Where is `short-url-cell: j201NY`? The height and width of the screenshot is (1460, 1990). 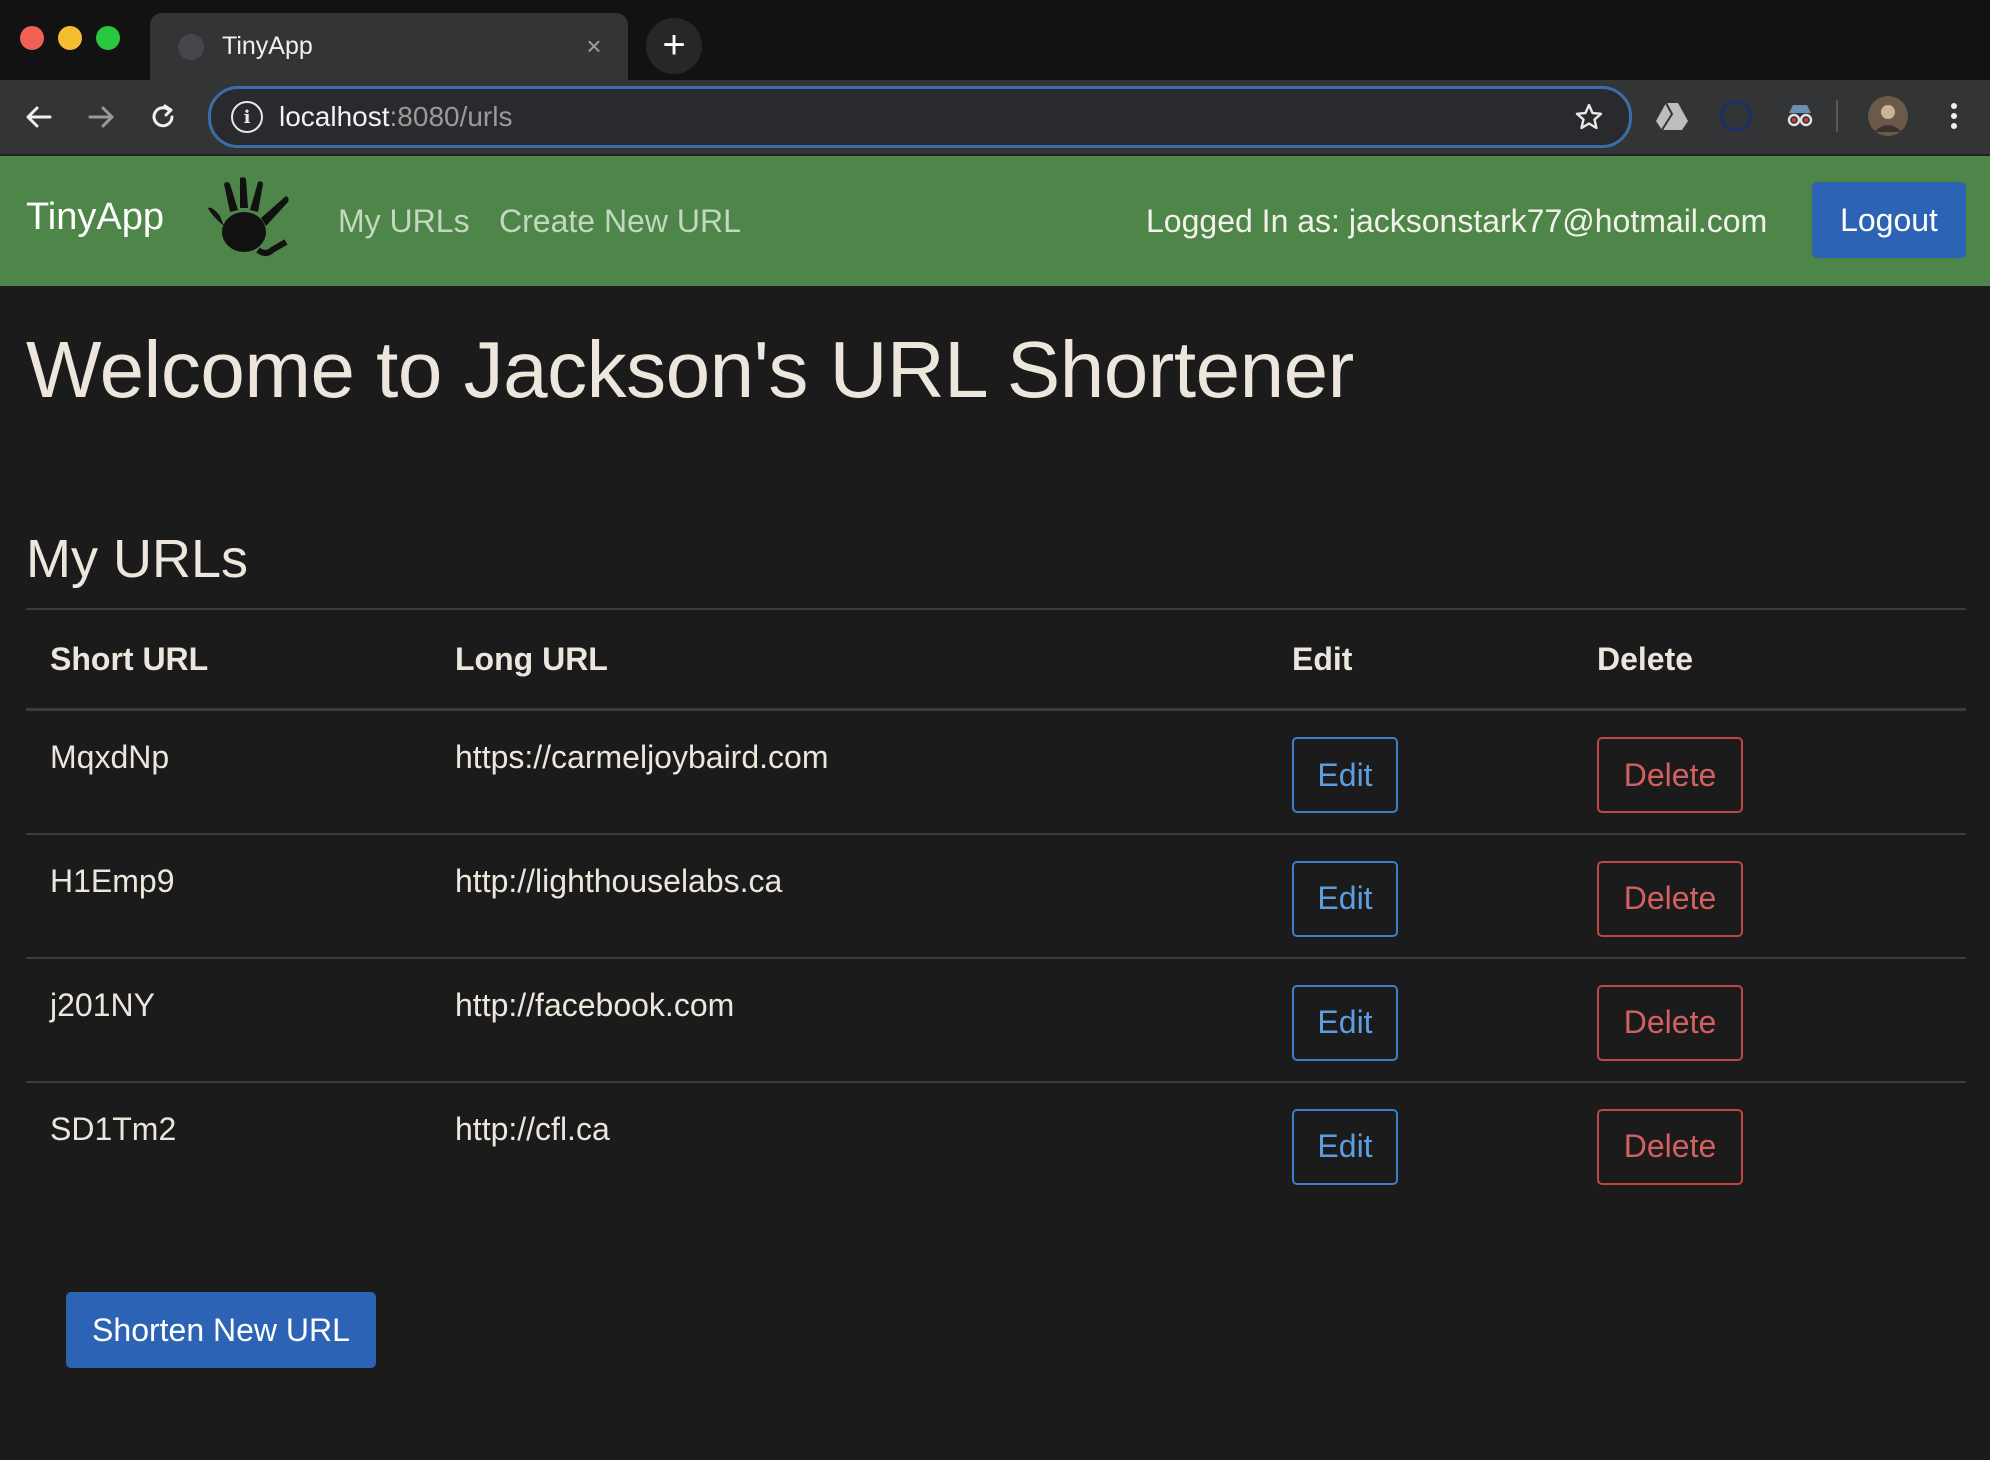 short-url-cell: j201NY is located at coordinates (228, 1020).